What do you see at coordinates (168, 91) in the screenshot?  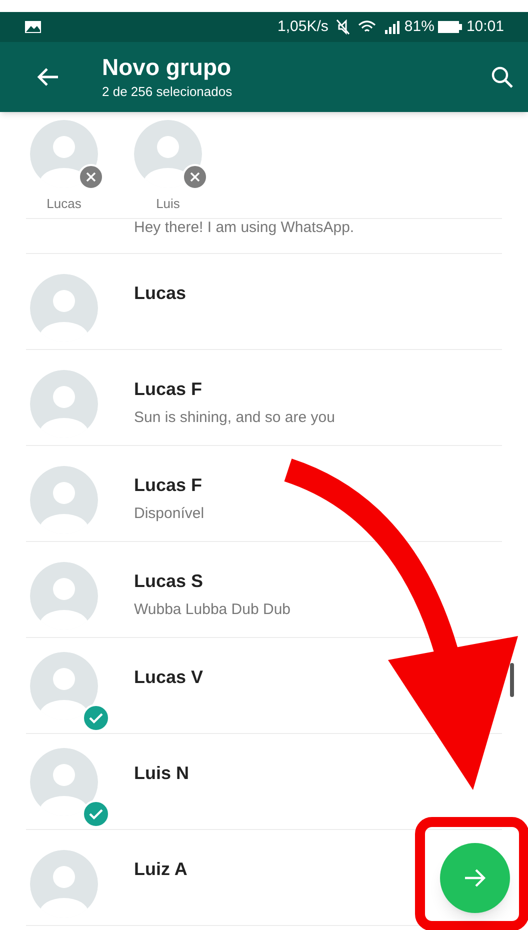 I see `selection-count: 2 de 256 selecionados` at bounding box center [168, 91].